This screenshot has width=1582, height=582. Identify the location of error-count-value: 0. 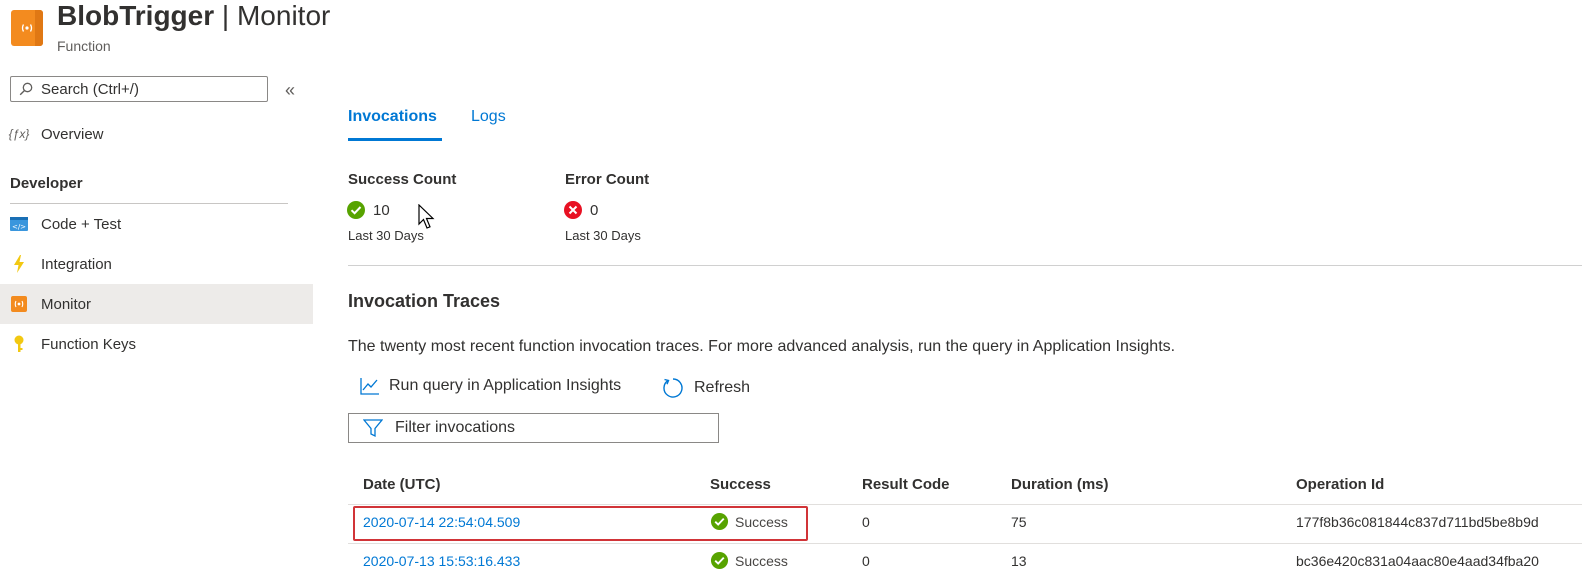
(580, 210).